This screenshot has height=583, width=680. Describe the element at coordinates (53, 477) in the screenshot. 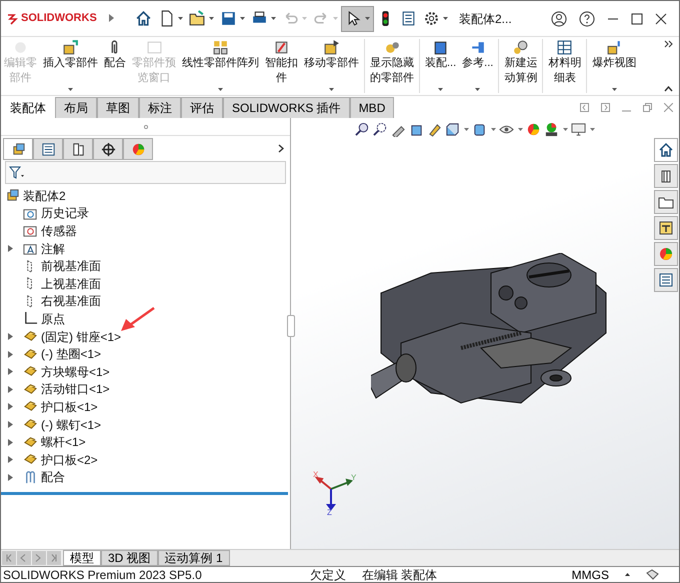

I see `tree-item: 配合` at that location.